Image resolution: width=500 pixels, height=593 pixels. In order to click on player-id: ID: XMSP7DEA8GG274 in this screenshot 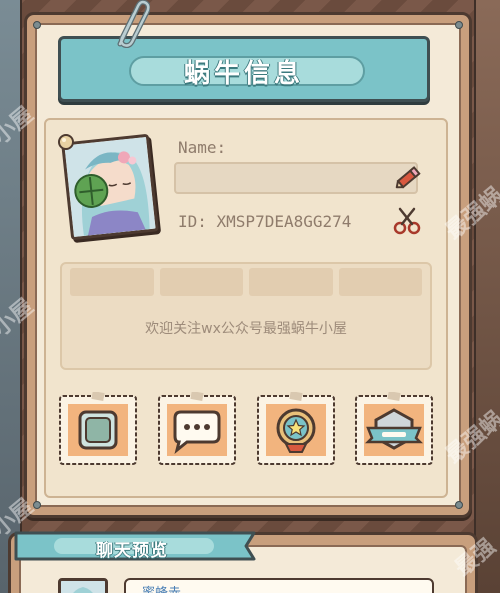, I will do `click(265, 221)`.